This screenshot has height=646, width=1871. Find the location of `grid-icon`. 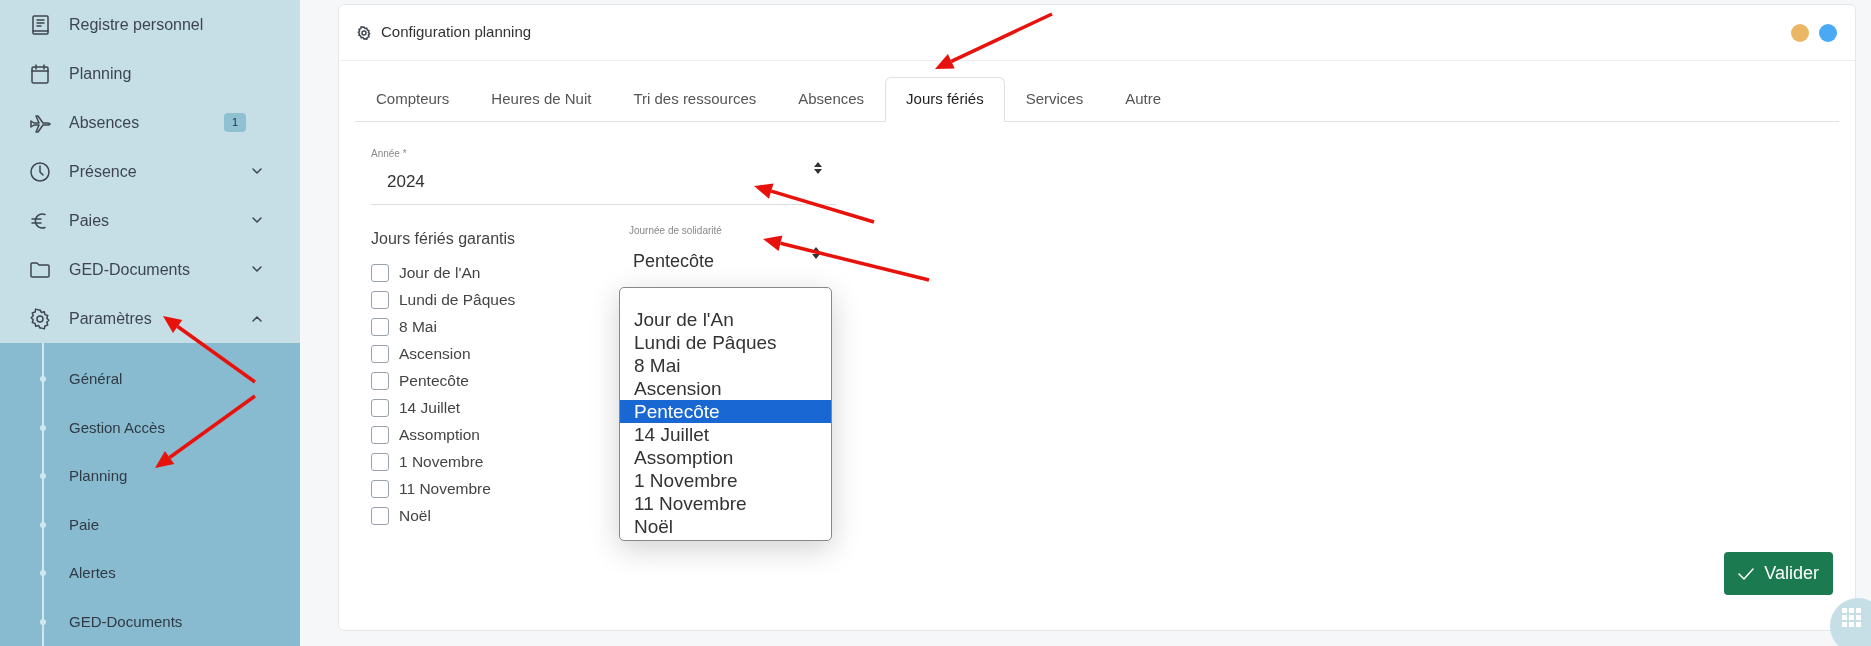

grid-icon is located at coordinates (1851, 617).